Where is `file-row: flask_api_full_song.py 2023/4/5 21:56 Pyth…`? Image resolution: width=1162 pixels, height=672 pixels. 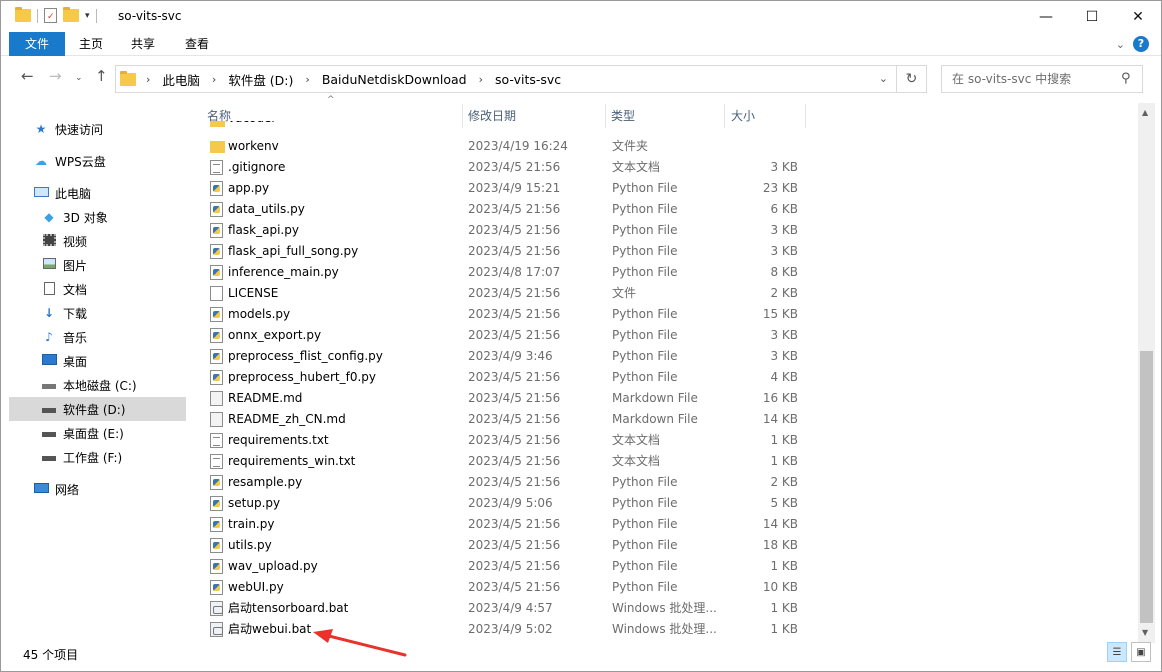
file-row: flask_api_full_song.py 2023/4/5 21:56 Pyth… is located at coordinates (503, 251).